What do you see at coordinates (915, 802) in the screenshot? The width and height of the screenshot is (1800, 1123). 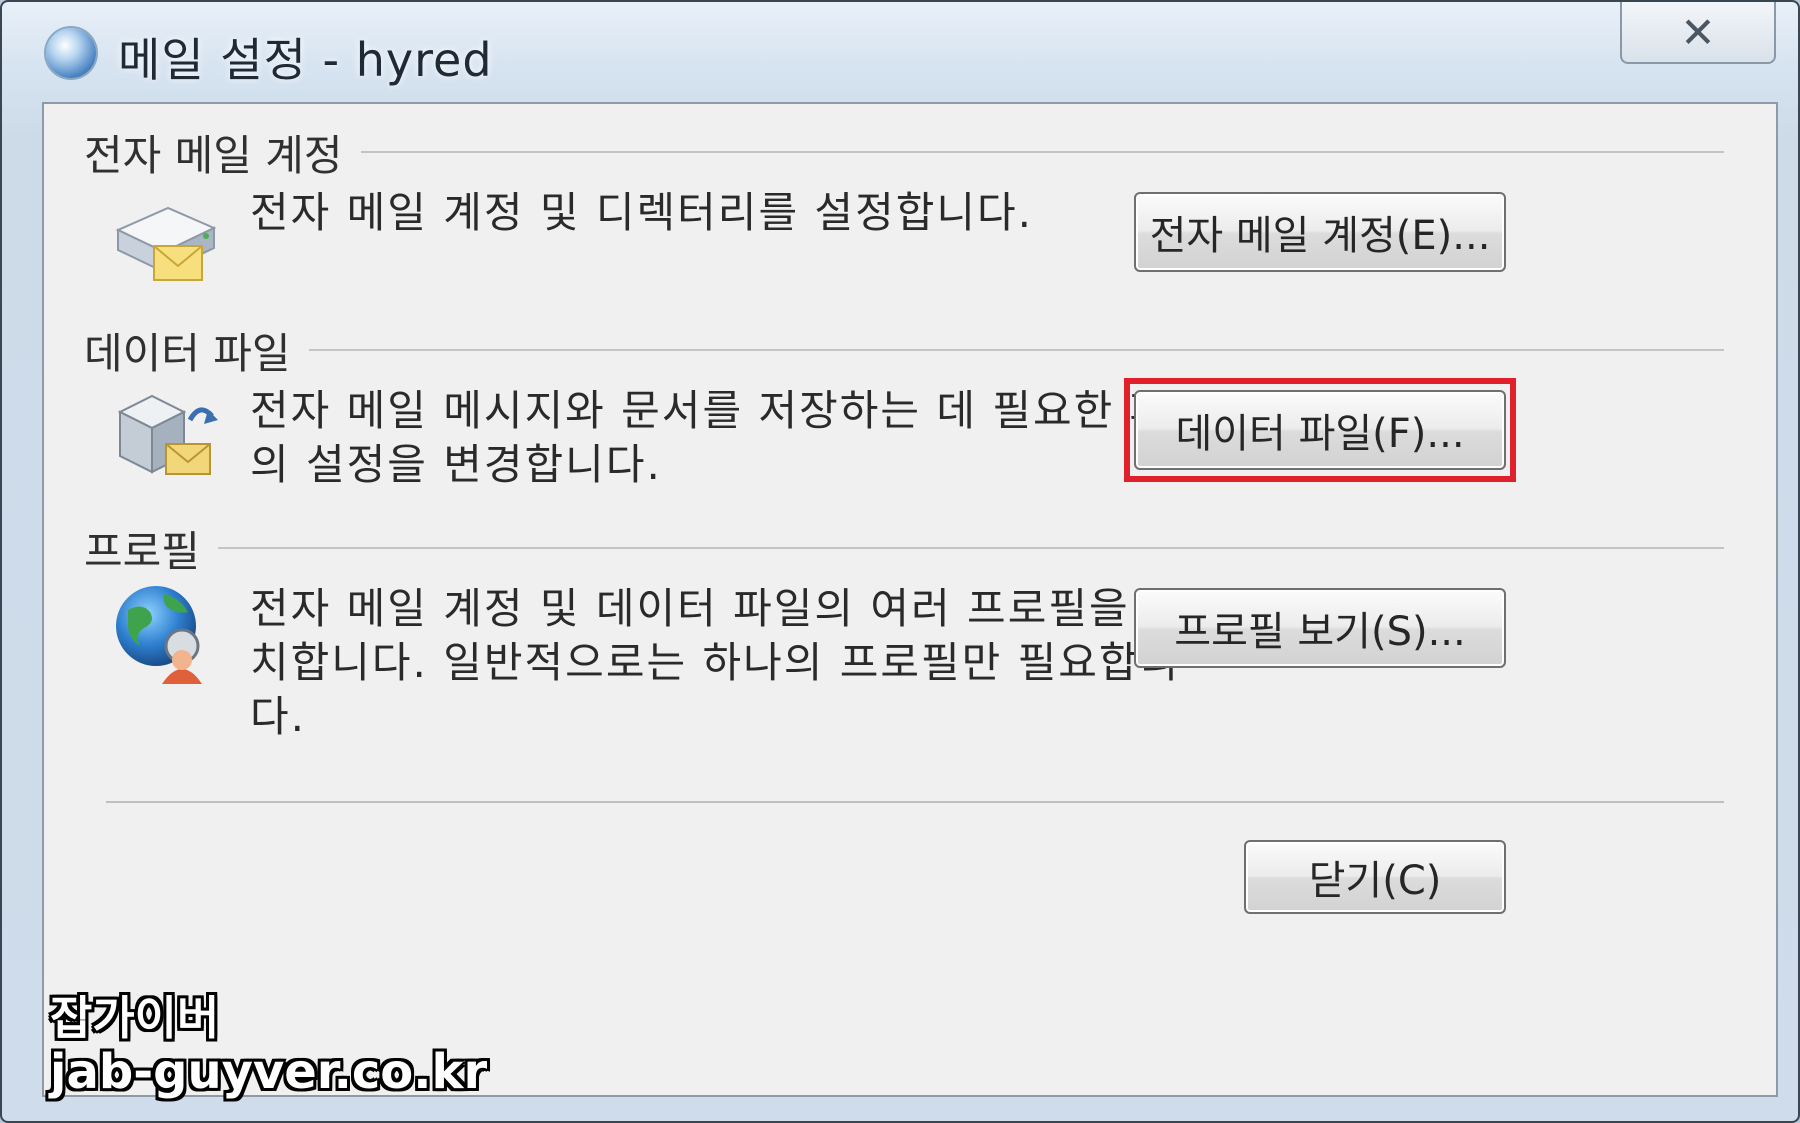 I see `footer-divider` at bounding box center [915, 802].